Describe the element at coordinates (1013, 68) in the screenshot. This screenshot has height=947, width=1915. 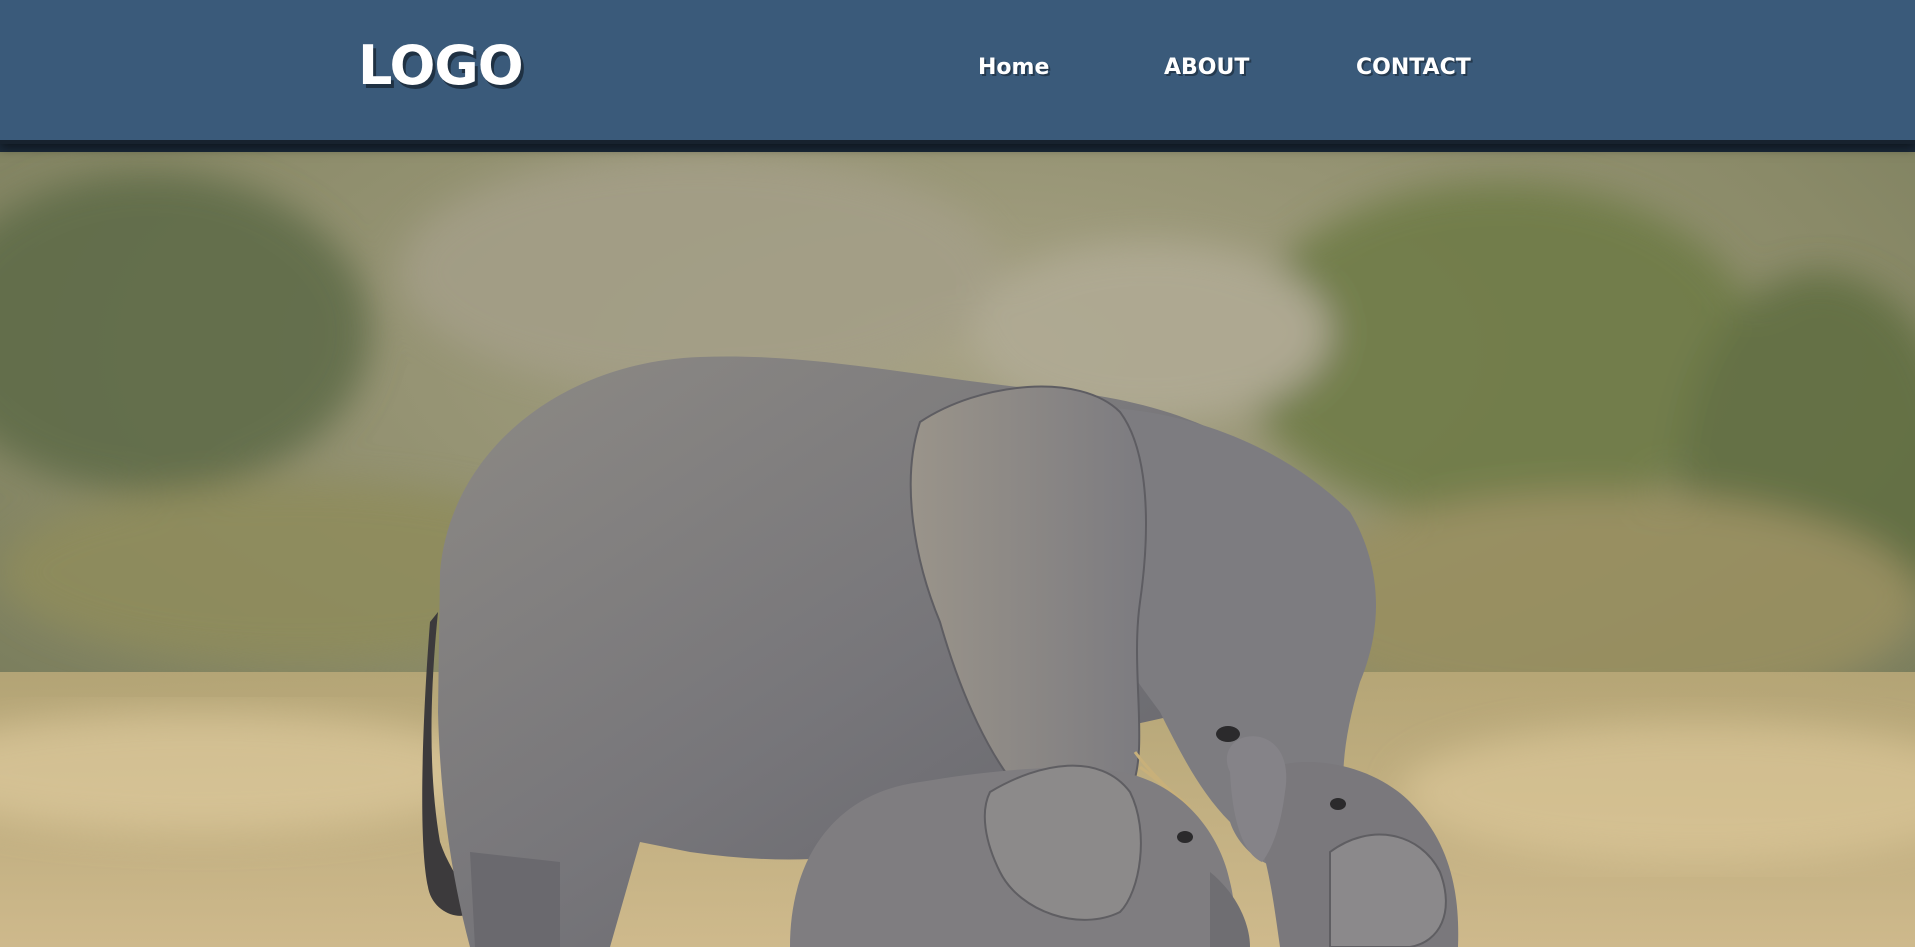
I see `nav-link-home: Home` at that location.